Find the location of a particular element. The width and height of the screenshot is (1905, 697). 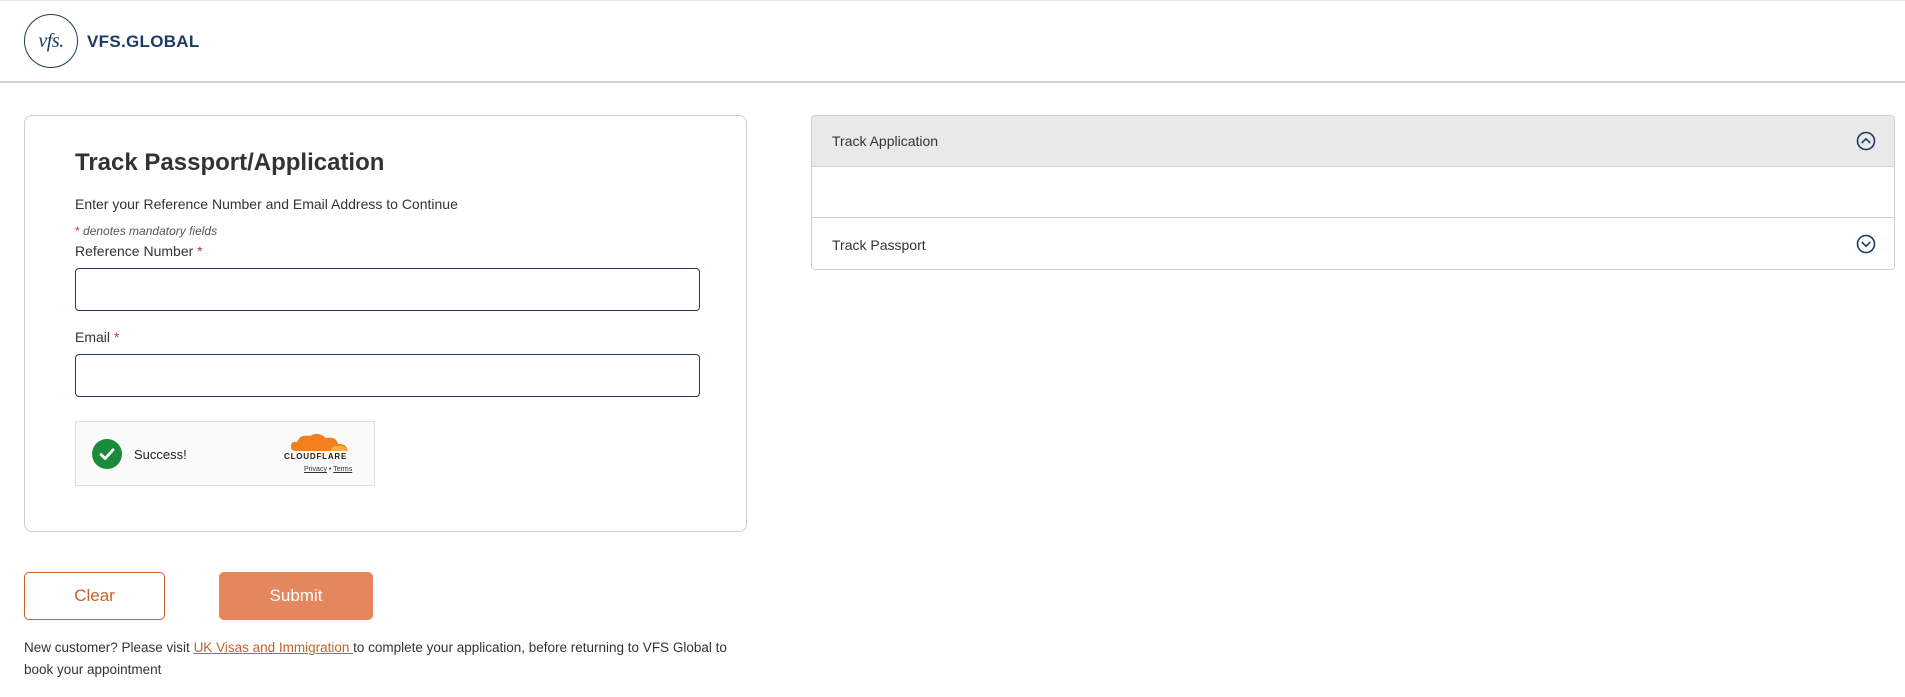

note-text-before: New customer? Please visit is located at coordinates (109, 647).